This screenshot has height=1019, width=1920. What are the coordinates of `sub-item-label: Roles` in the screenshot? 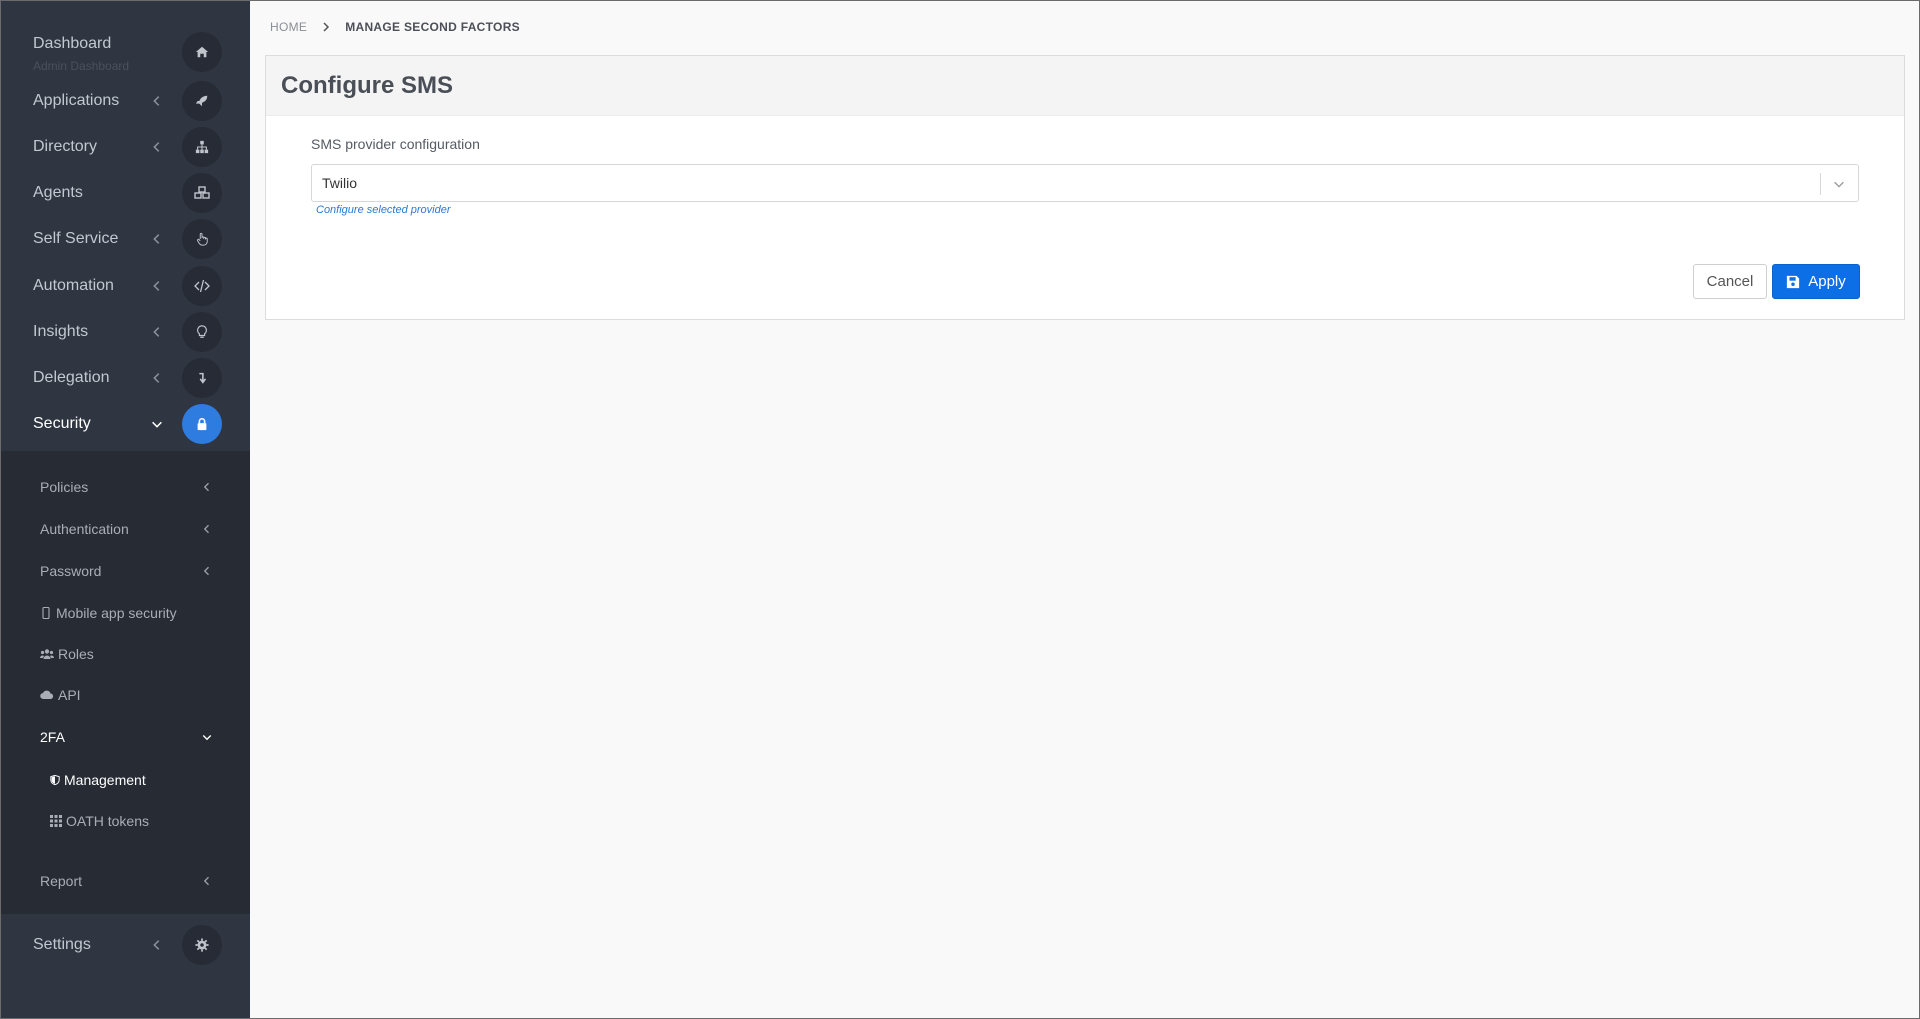 It's located at (76, 654).